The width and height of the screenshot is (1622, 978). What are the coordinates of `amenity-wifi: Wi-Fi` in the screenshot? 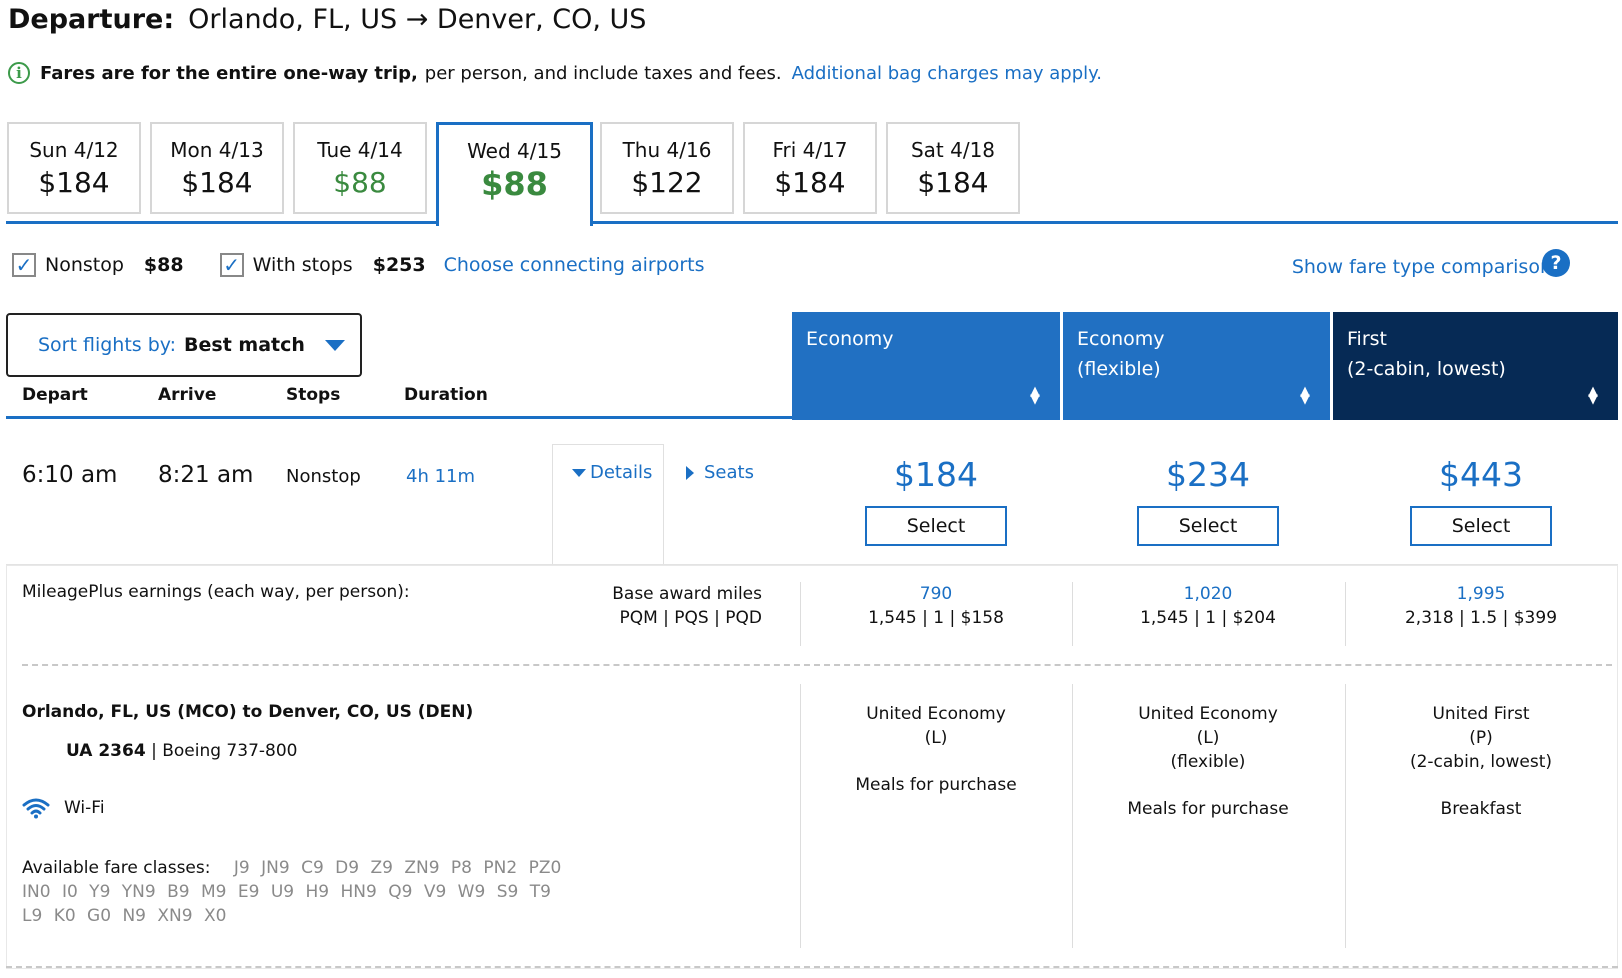 It's located at (63, 808).